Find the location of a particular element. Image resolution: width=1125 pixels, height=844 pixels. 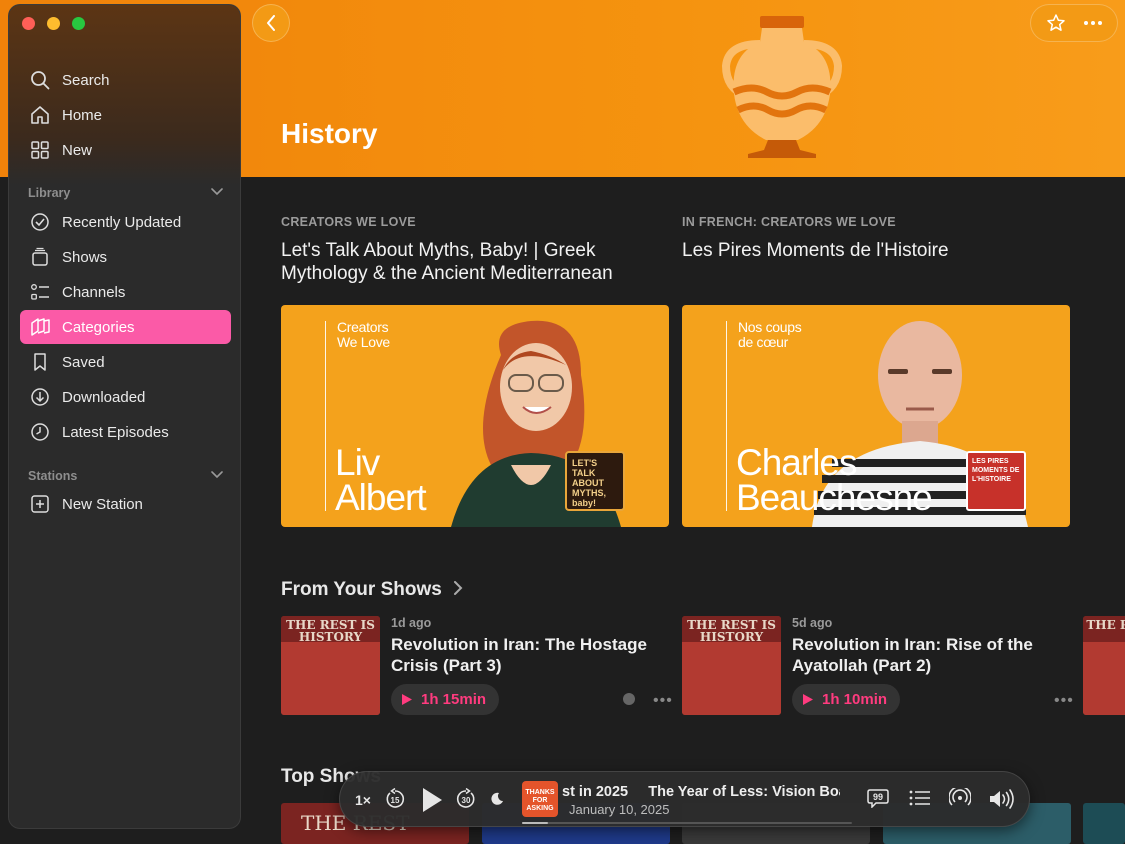

progress-fill is located at coordinates (535, 823).